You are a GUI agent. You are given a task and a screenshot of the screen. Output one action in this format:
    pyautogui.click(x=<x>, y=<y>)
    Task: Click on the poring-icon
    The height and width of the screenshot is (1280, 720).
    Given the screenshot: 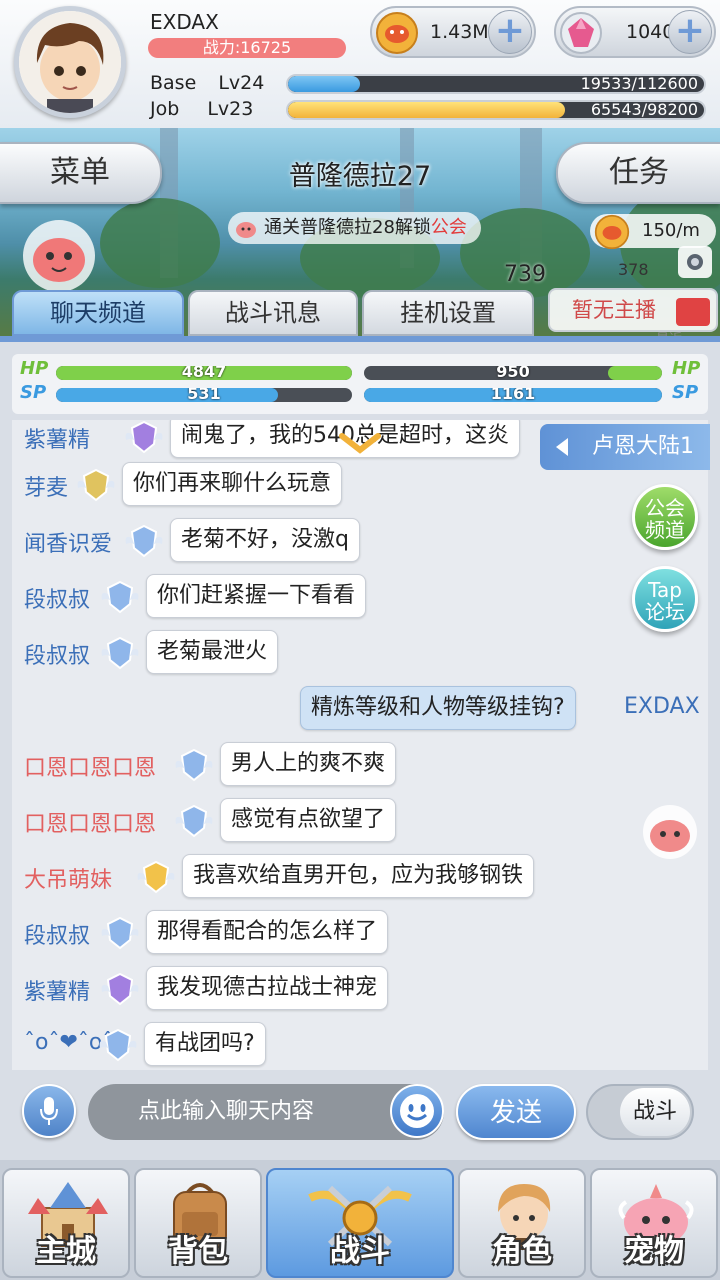 What is the action you would take?
    pyautogui.click(x=246, y=230)
    